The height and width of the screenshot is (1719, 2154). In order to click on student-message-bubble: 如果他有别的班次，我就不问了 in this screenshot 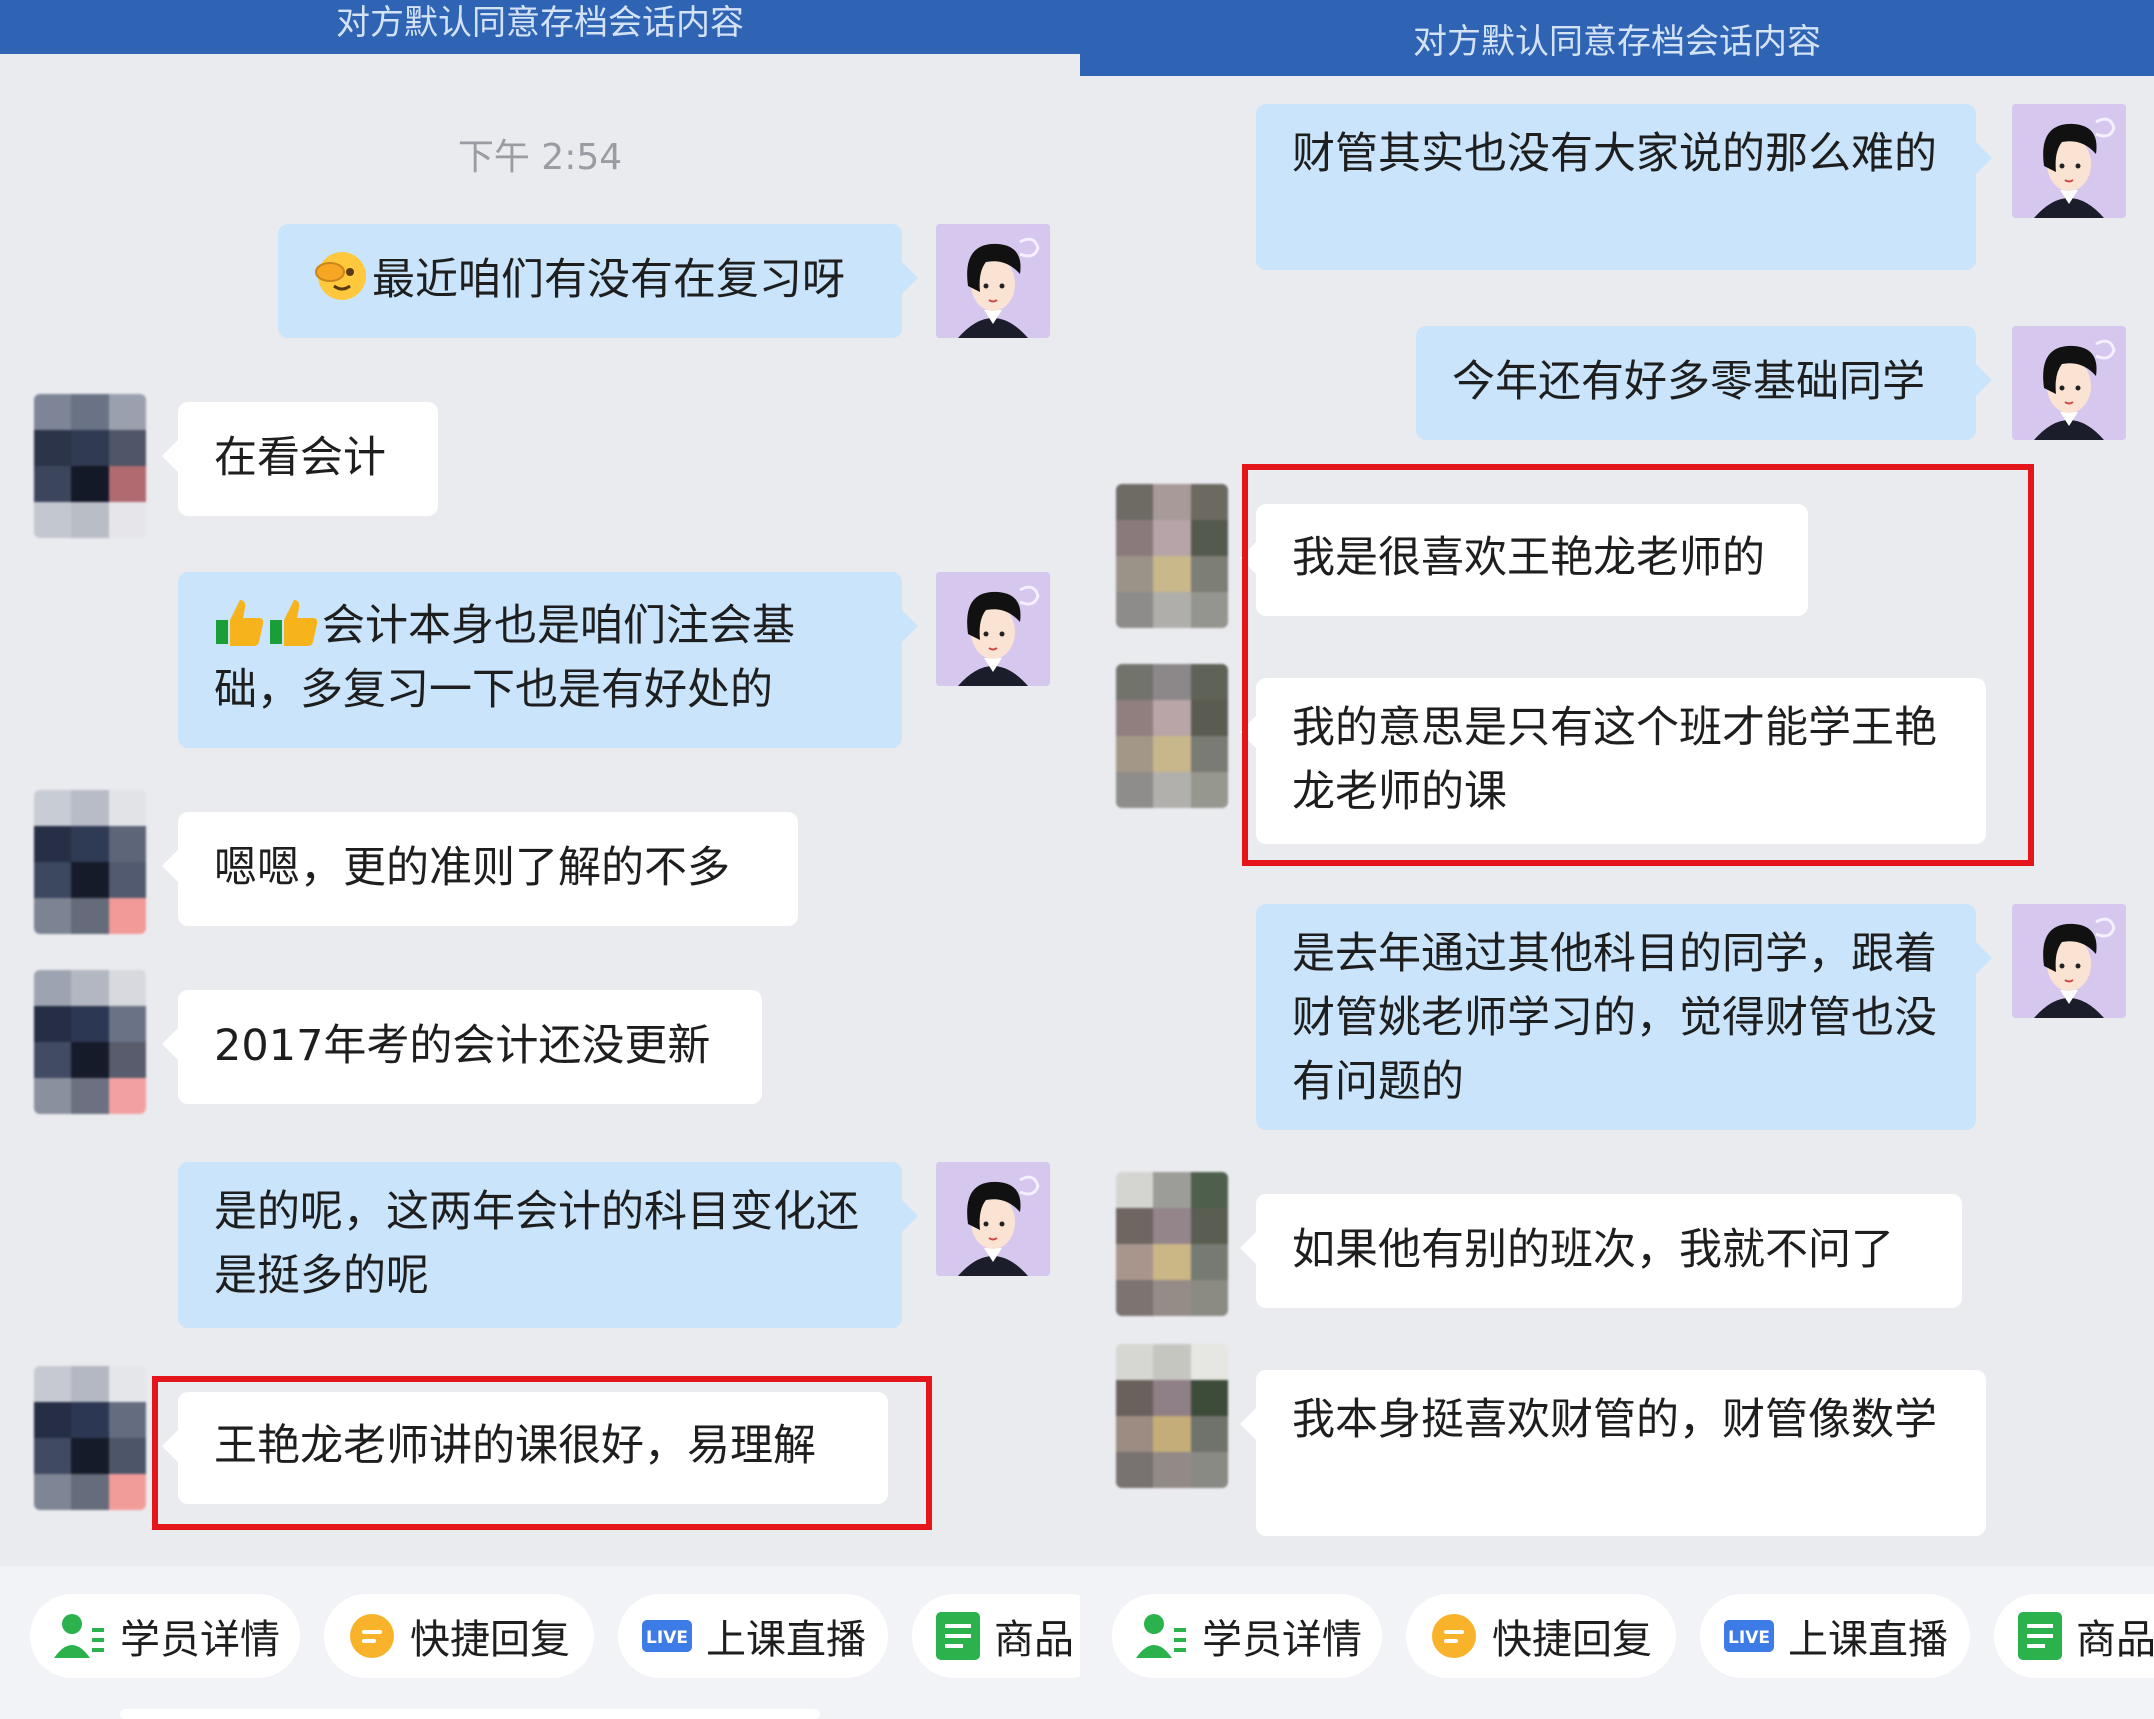, I will do `click(1601, 1251)`.